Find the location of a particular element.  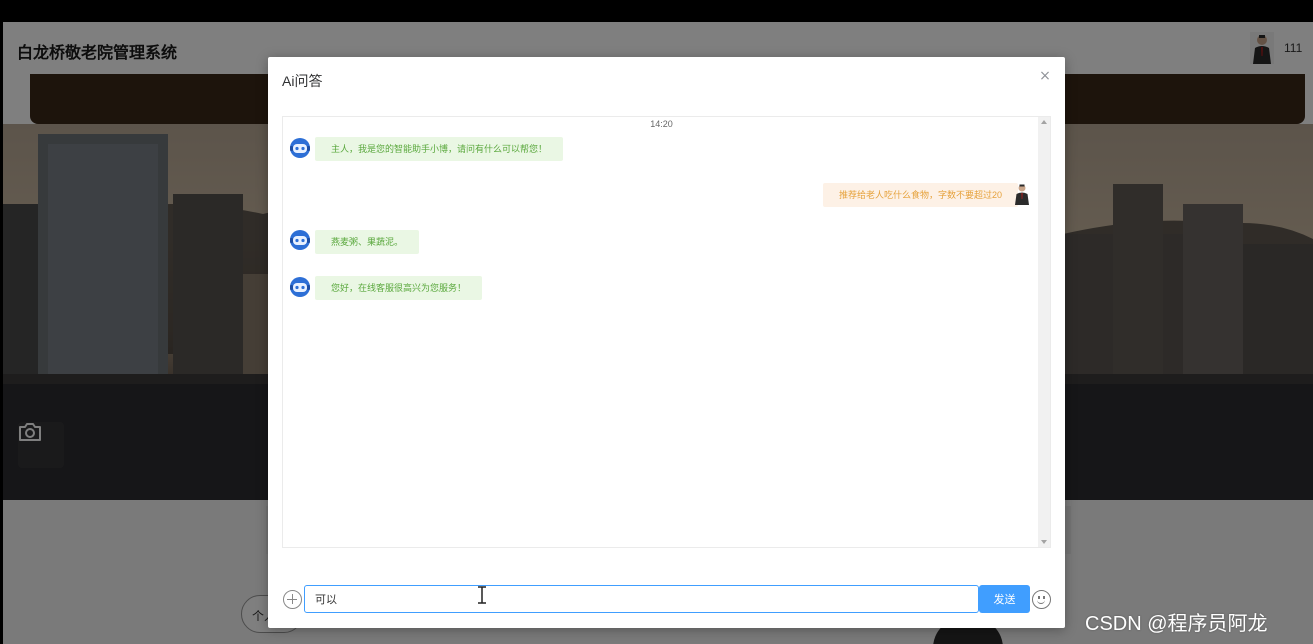

bot-message-bubble: 您好，在线客服很高兴为您服务！ is located at coordinates (399, 288).